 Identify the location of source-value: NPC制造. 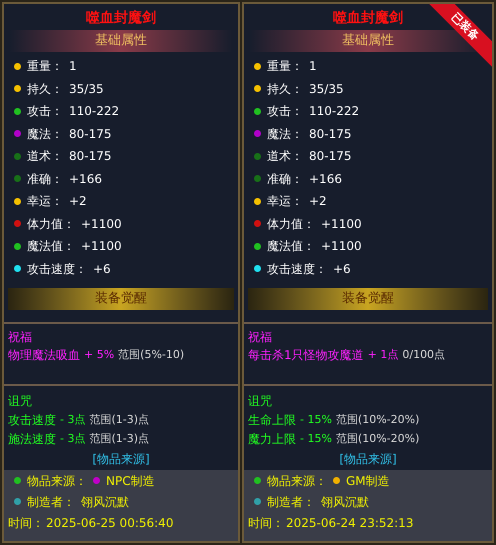
(130, 481).